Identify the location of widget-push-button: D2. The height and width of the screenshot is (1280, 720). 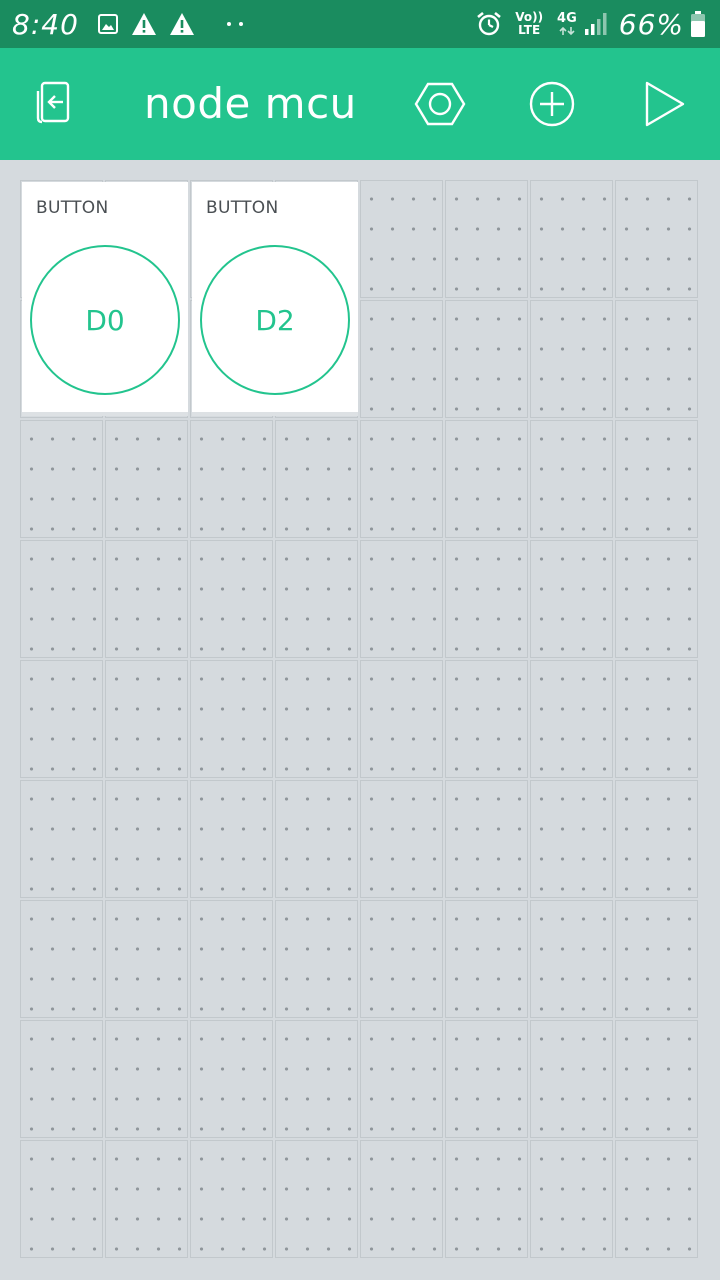
(275, 320).